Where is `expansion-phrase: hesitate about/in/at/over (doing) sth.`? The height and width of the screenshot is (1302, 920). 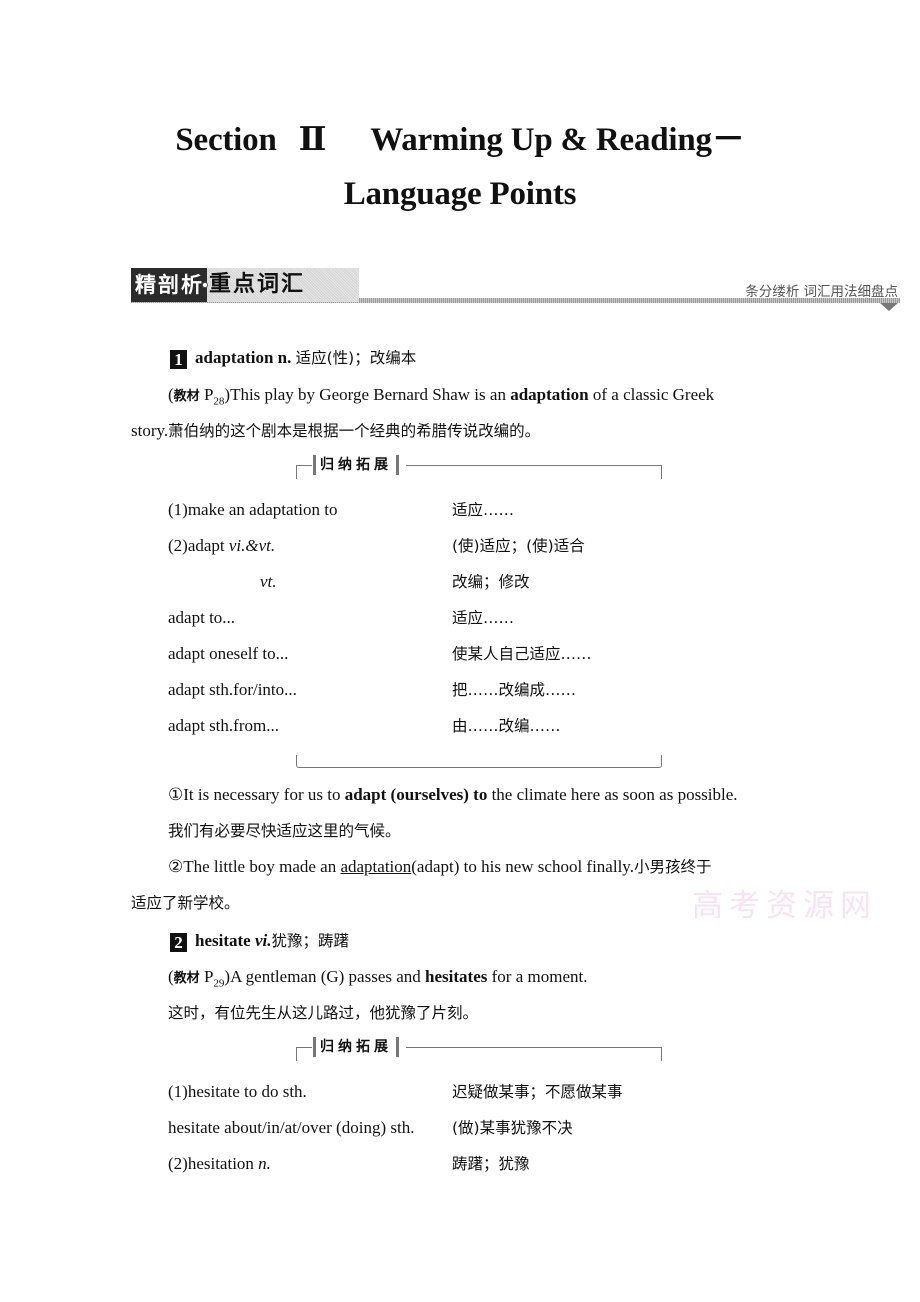 expansion-phrase: hesitate about/in/at/over (doing) sth. is located at coordinates (291, 1127).